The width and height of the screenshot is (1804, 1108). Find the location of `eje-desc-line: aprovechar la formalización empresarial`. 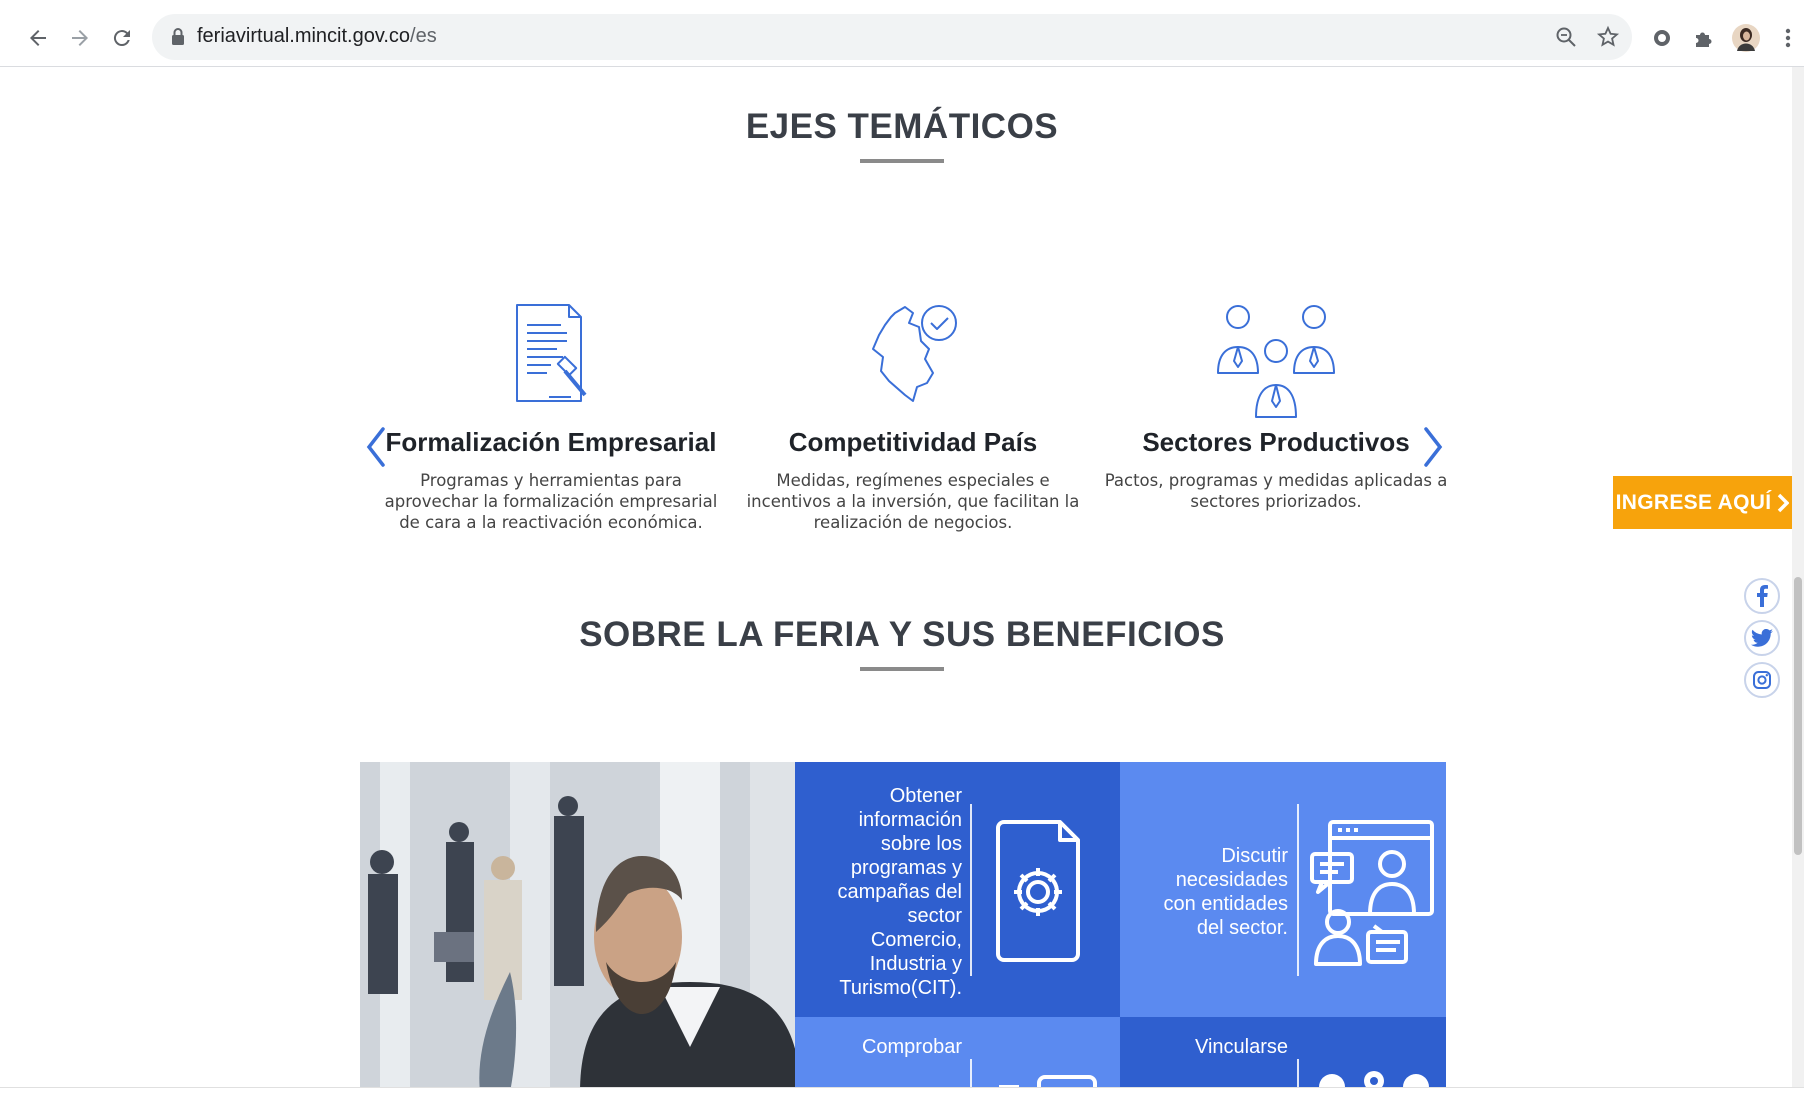

eje-desc-line: aprovechar la formalización empresarial is located at coordinates (551, 501).